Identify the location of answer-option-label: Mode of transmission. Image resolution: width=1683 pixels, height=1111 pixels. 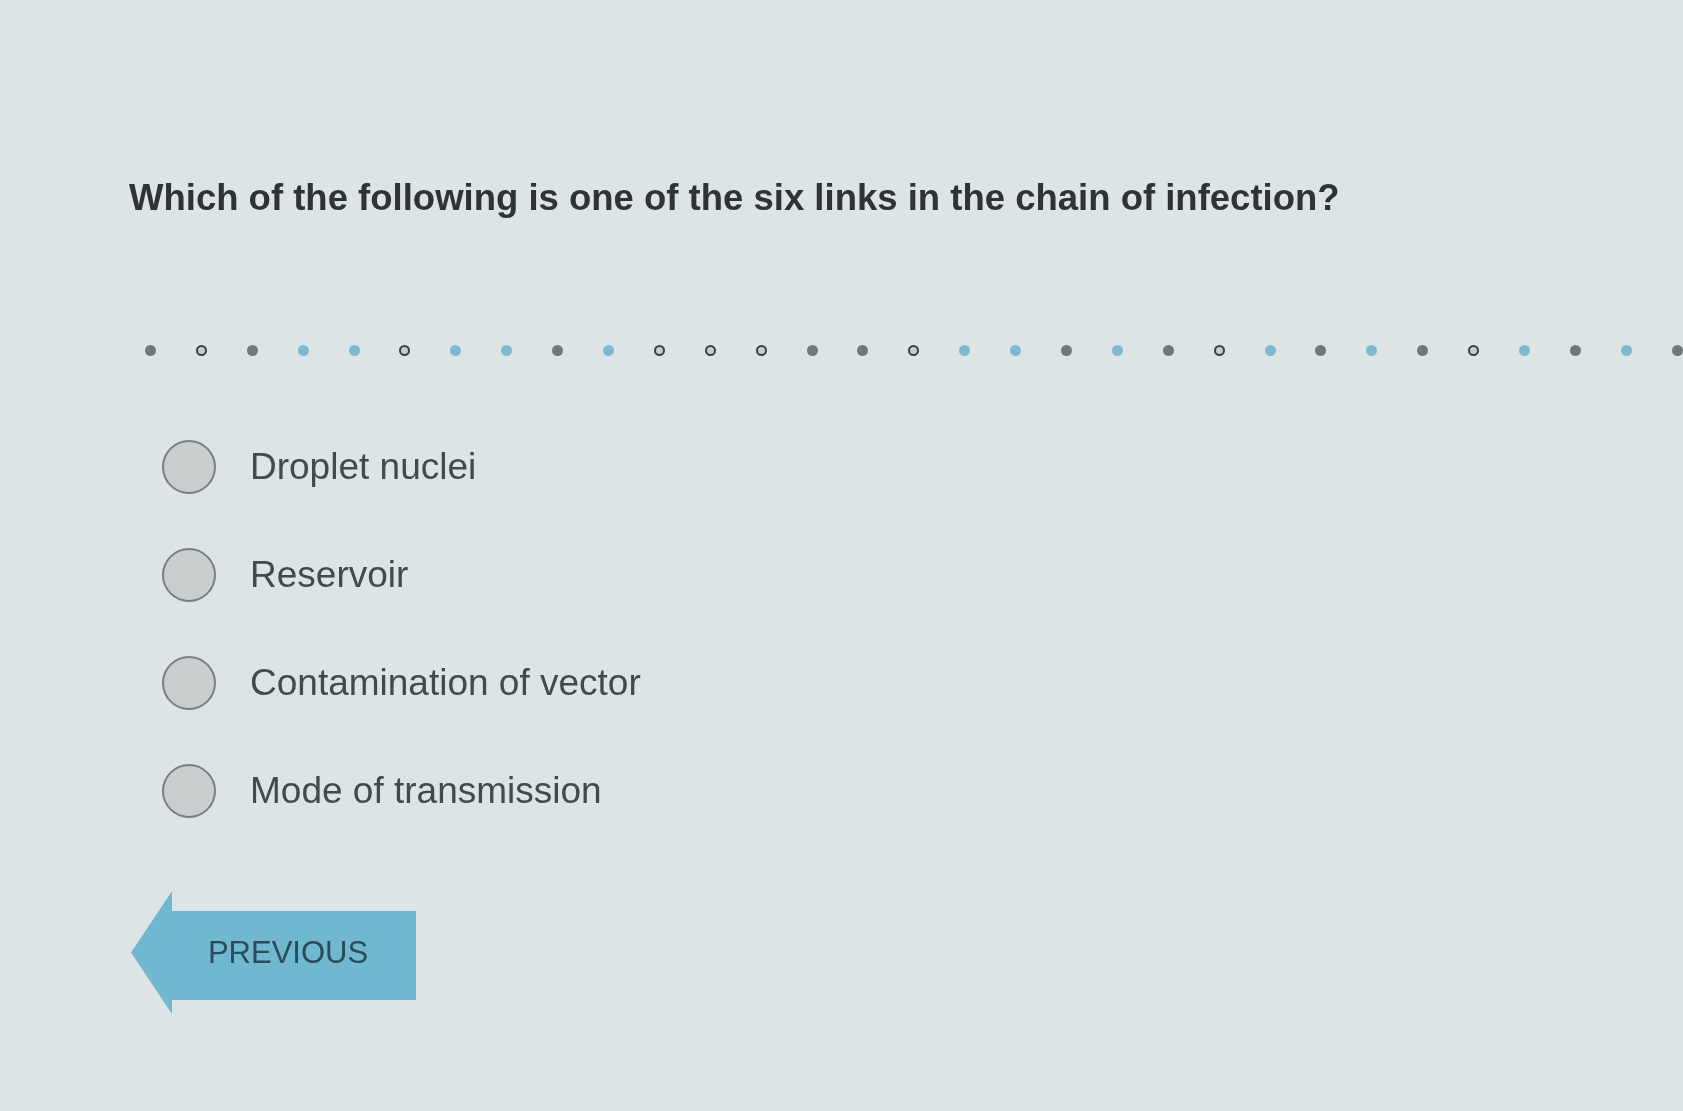
(426, 791).